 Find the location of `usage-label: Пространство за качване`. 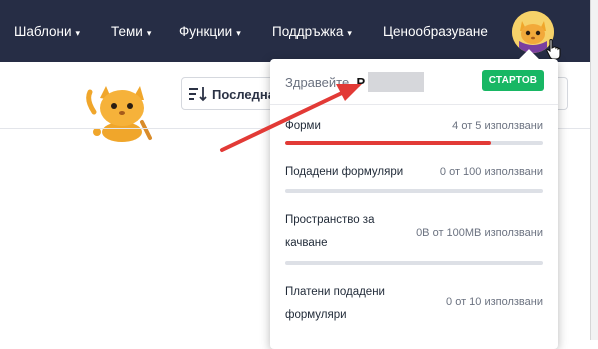

usage-label: Пространство за качване is located at coordinates (330, 231).